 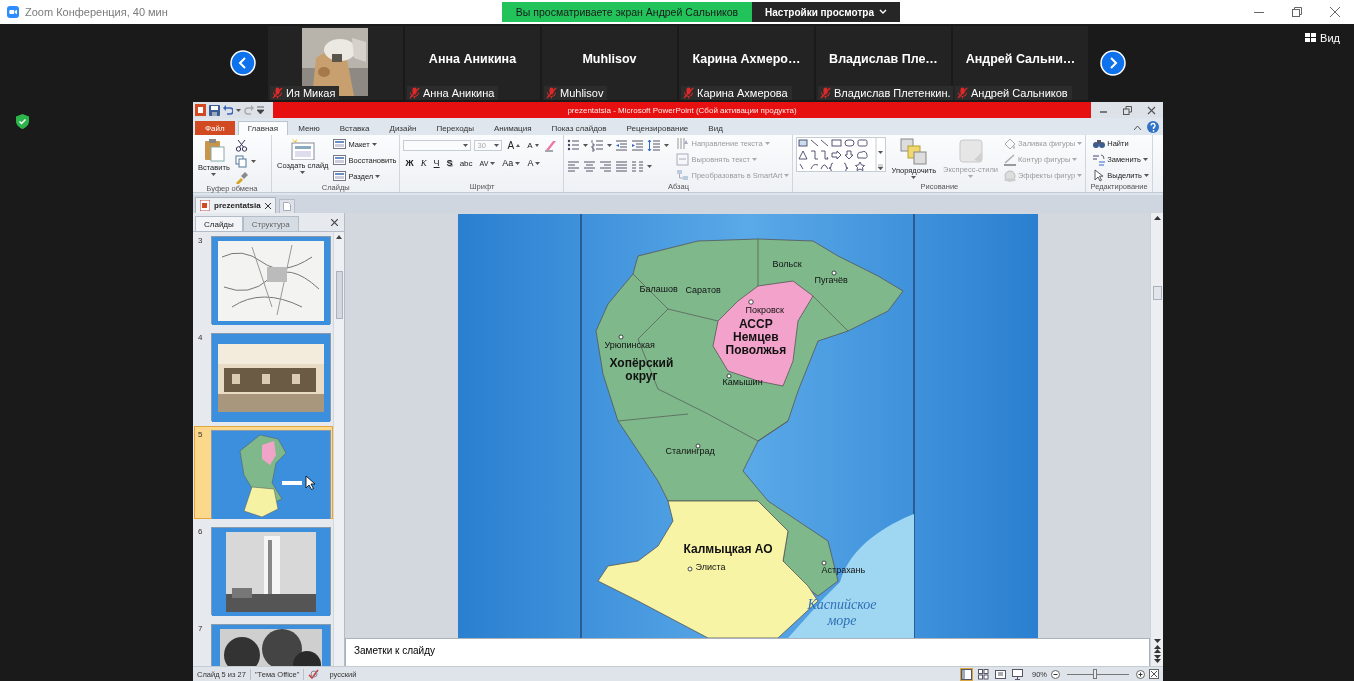 I want to click on format-button: Ч, so click(x=436, y=163).